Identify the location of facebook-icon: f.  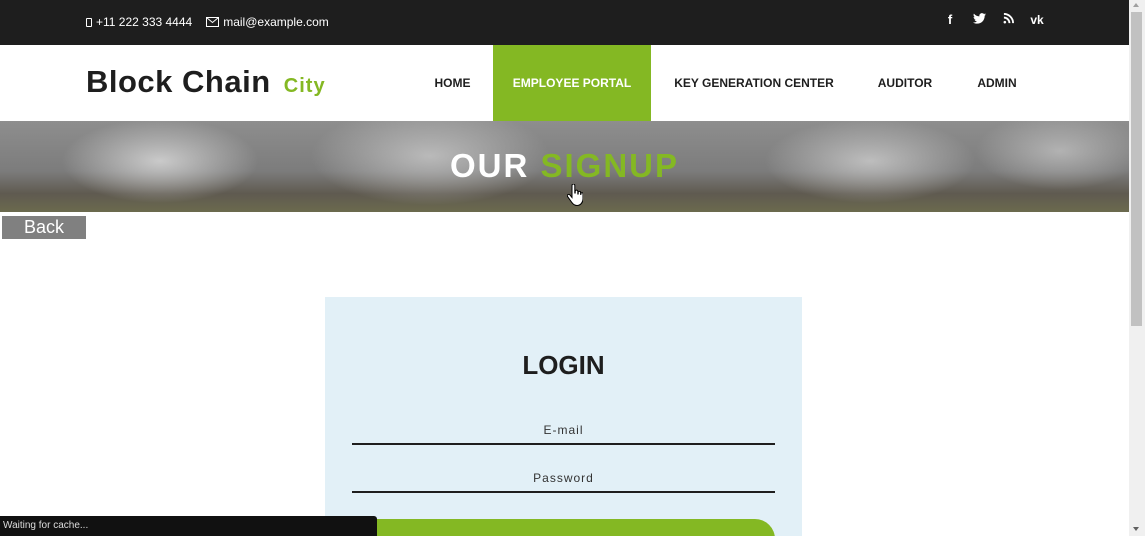
(950, 19).